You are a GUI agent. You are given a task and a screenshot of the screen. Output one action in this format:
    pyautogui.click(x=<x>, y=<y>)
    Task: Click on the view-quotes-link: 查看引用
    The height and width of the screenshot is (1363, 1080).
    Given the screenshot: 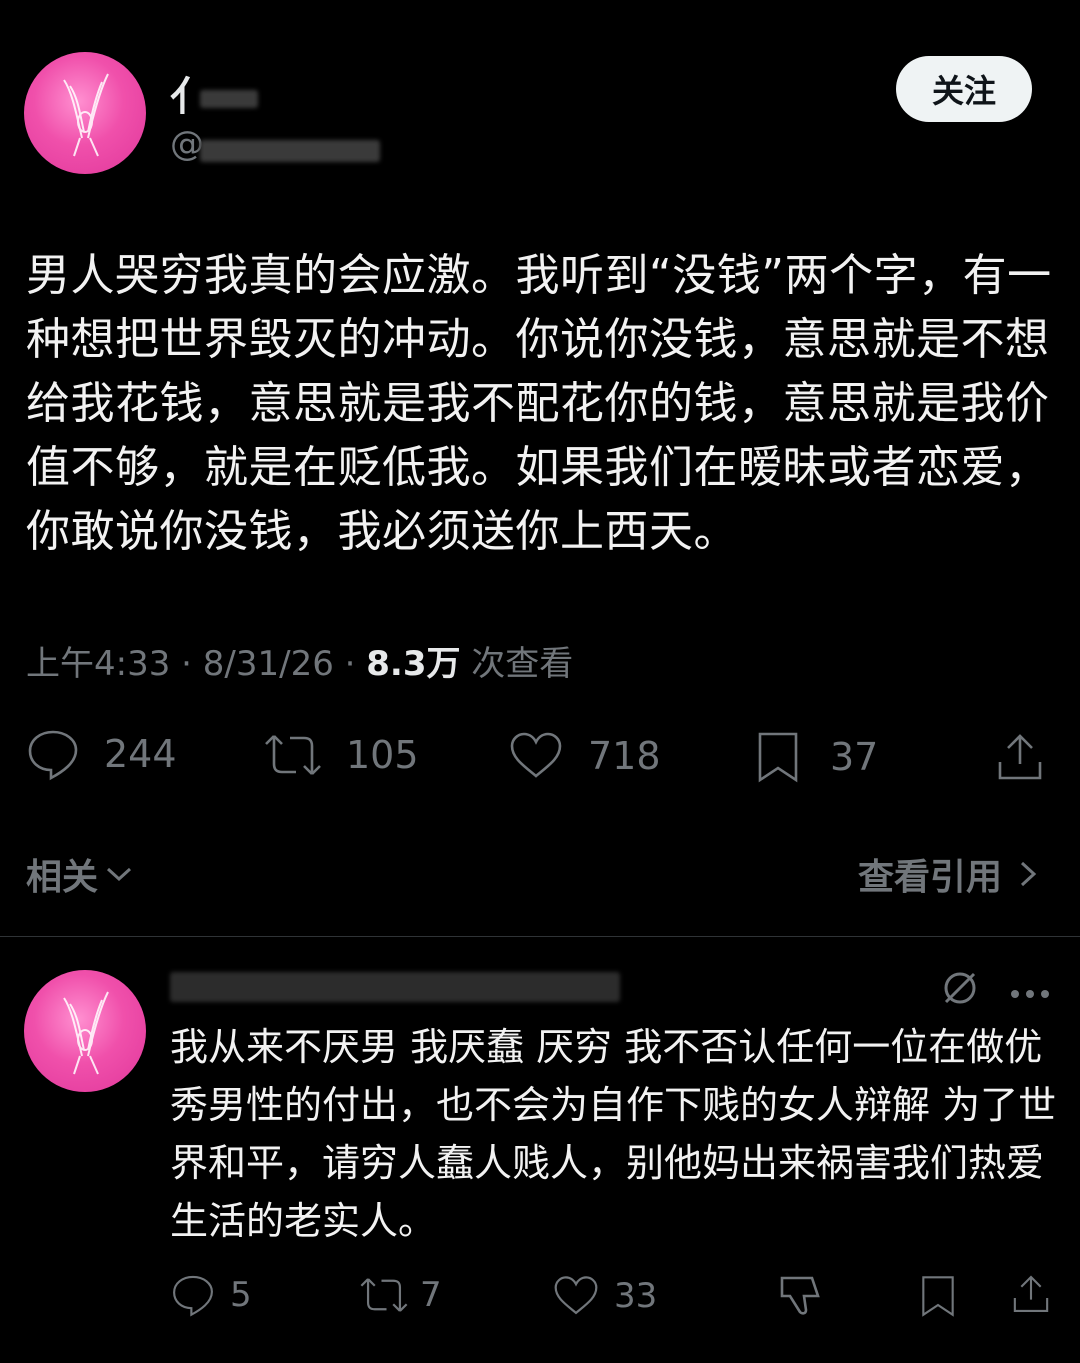 What is the action you would take?
    pyautogui.click(x=949, y=874)
    